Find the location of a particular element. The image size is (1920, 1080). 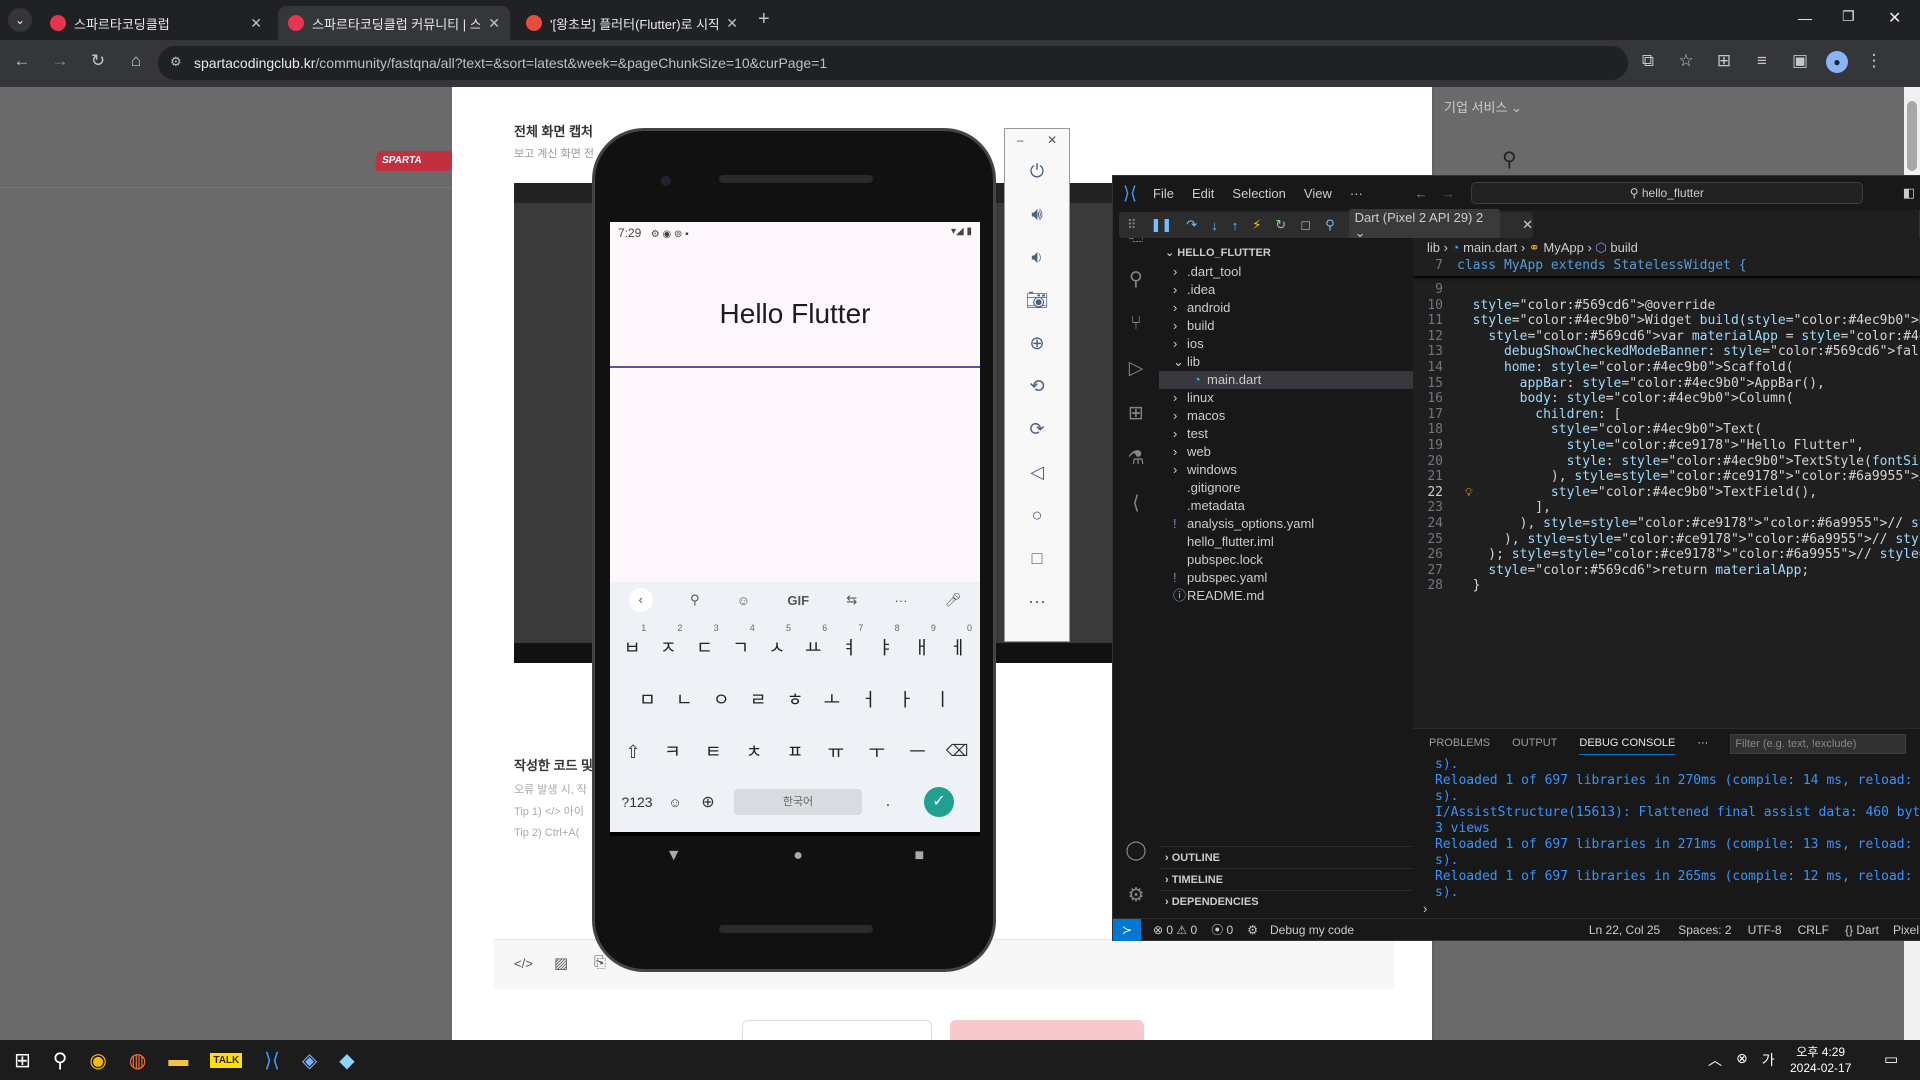

space-key: 한국어 is located at coordinates (798, 802).